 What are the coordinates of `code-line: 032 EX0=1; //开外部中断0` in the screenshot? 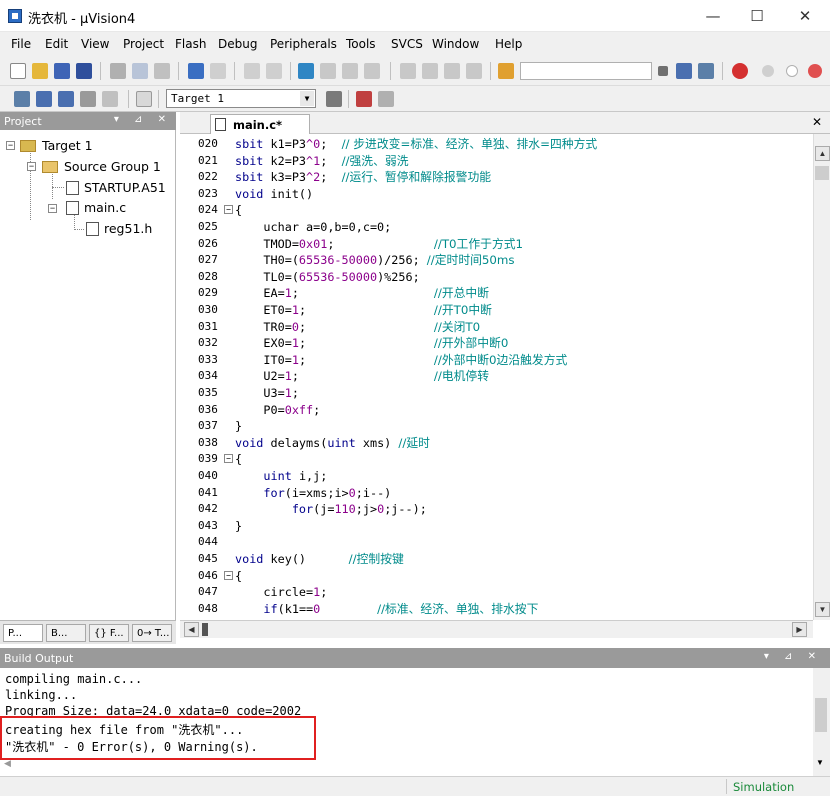 It's located at (496, 343).